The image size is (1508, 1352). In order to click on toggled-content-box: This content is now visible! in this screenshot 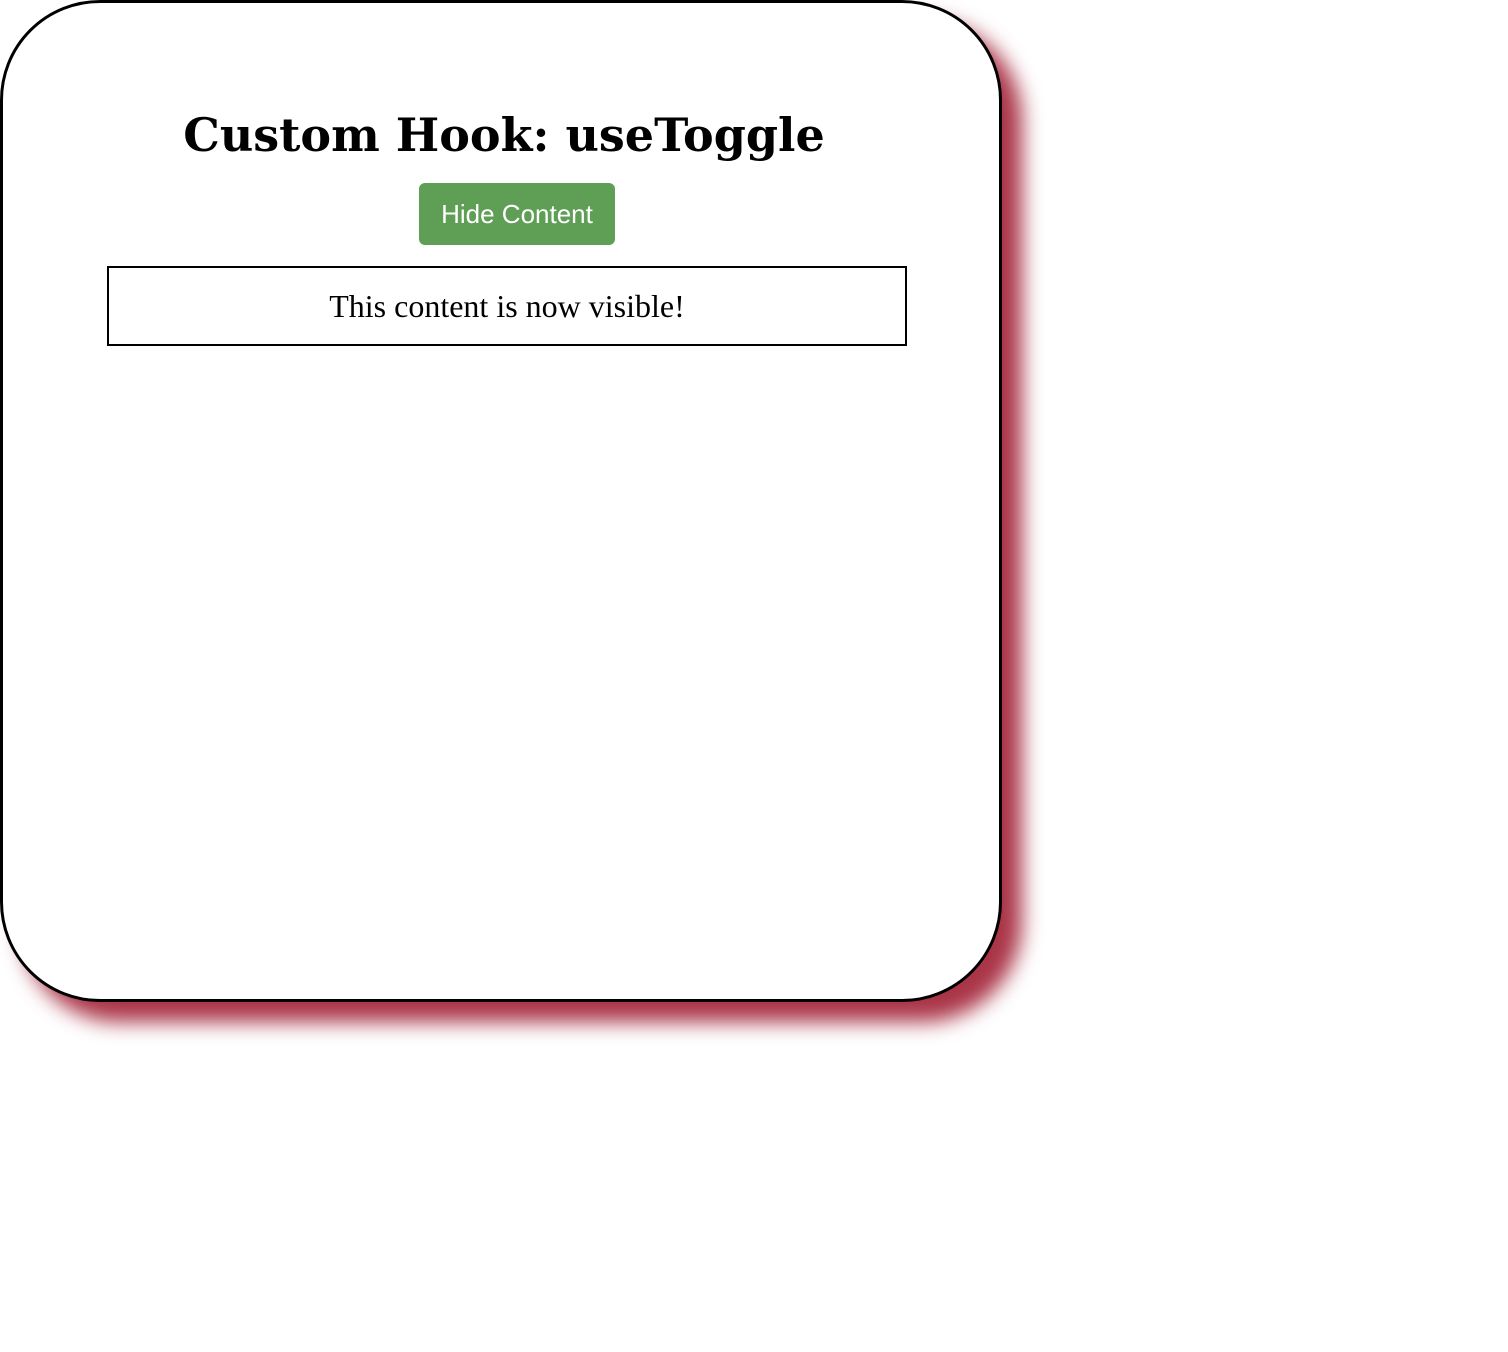, I will do `click(507, 306)`.